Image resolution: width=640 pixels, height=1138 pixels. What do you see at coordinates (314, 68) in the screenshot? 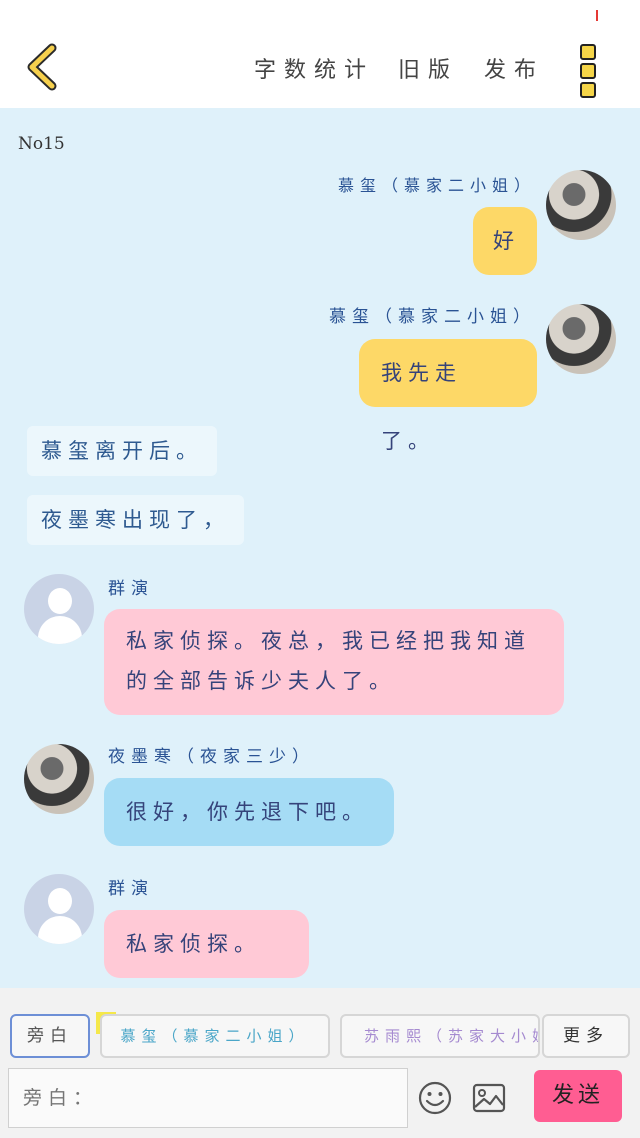
I see `word-count-link: 字数统计` at bounding box center [314, 68].